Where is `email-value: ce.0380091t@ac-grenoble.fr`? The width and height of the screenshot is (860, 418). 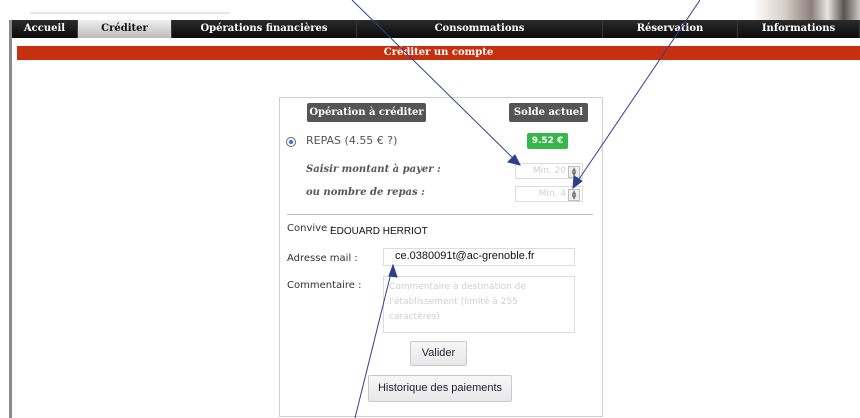 email-value: ce.0380091t@ac-grenoble.fr is located at coordinates (465, 256).